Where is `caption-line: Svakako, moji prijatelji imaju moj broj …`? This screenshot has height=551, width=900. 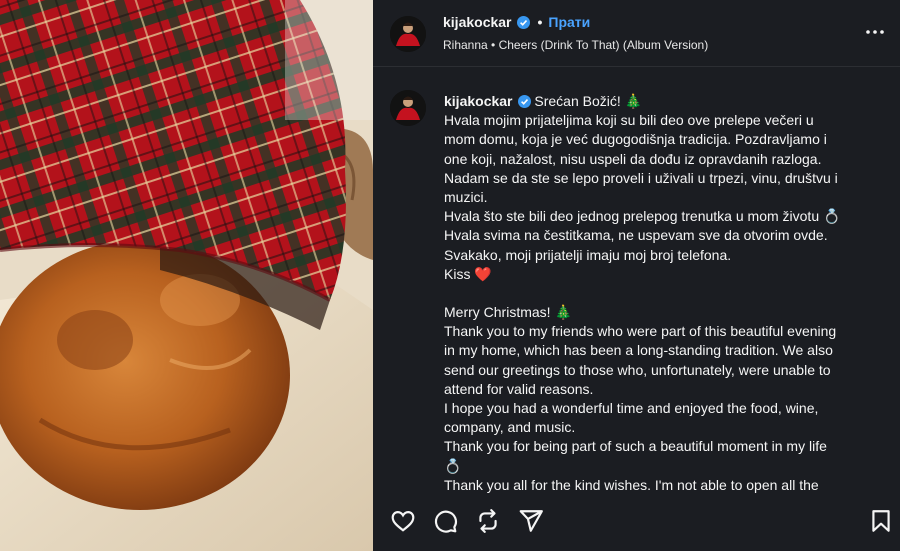
caption-line: Svakako, moji prijatelji imaju moj broj … is located at coordinates (588, 254).